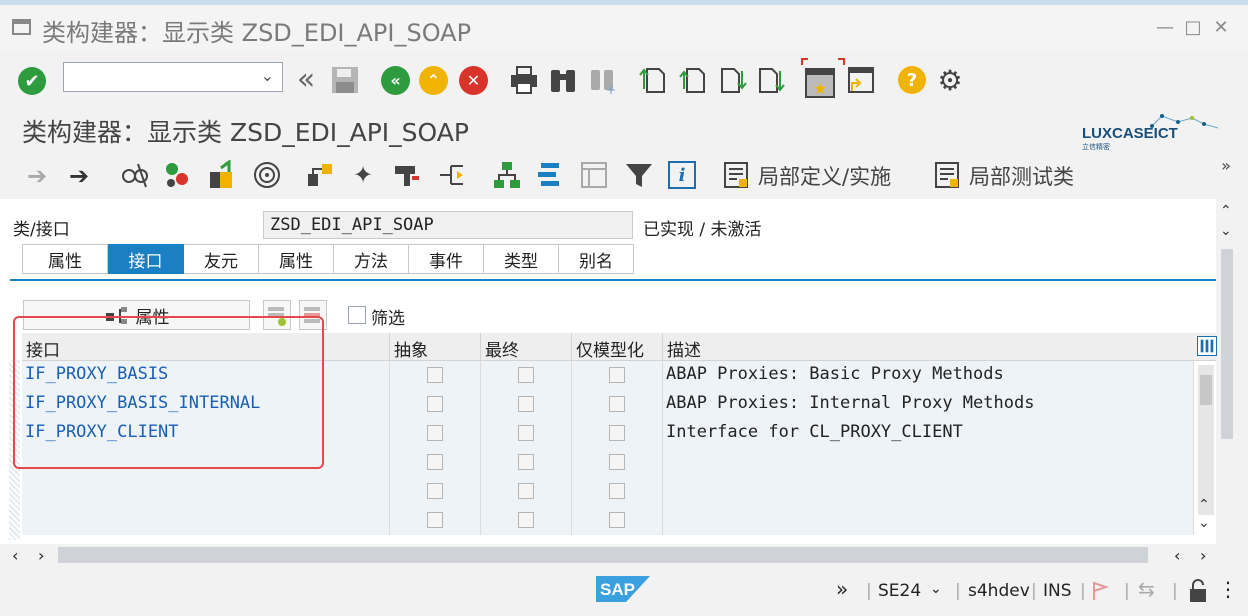  I want to click on scroll-left-icon: ‹, so click(15, 555).